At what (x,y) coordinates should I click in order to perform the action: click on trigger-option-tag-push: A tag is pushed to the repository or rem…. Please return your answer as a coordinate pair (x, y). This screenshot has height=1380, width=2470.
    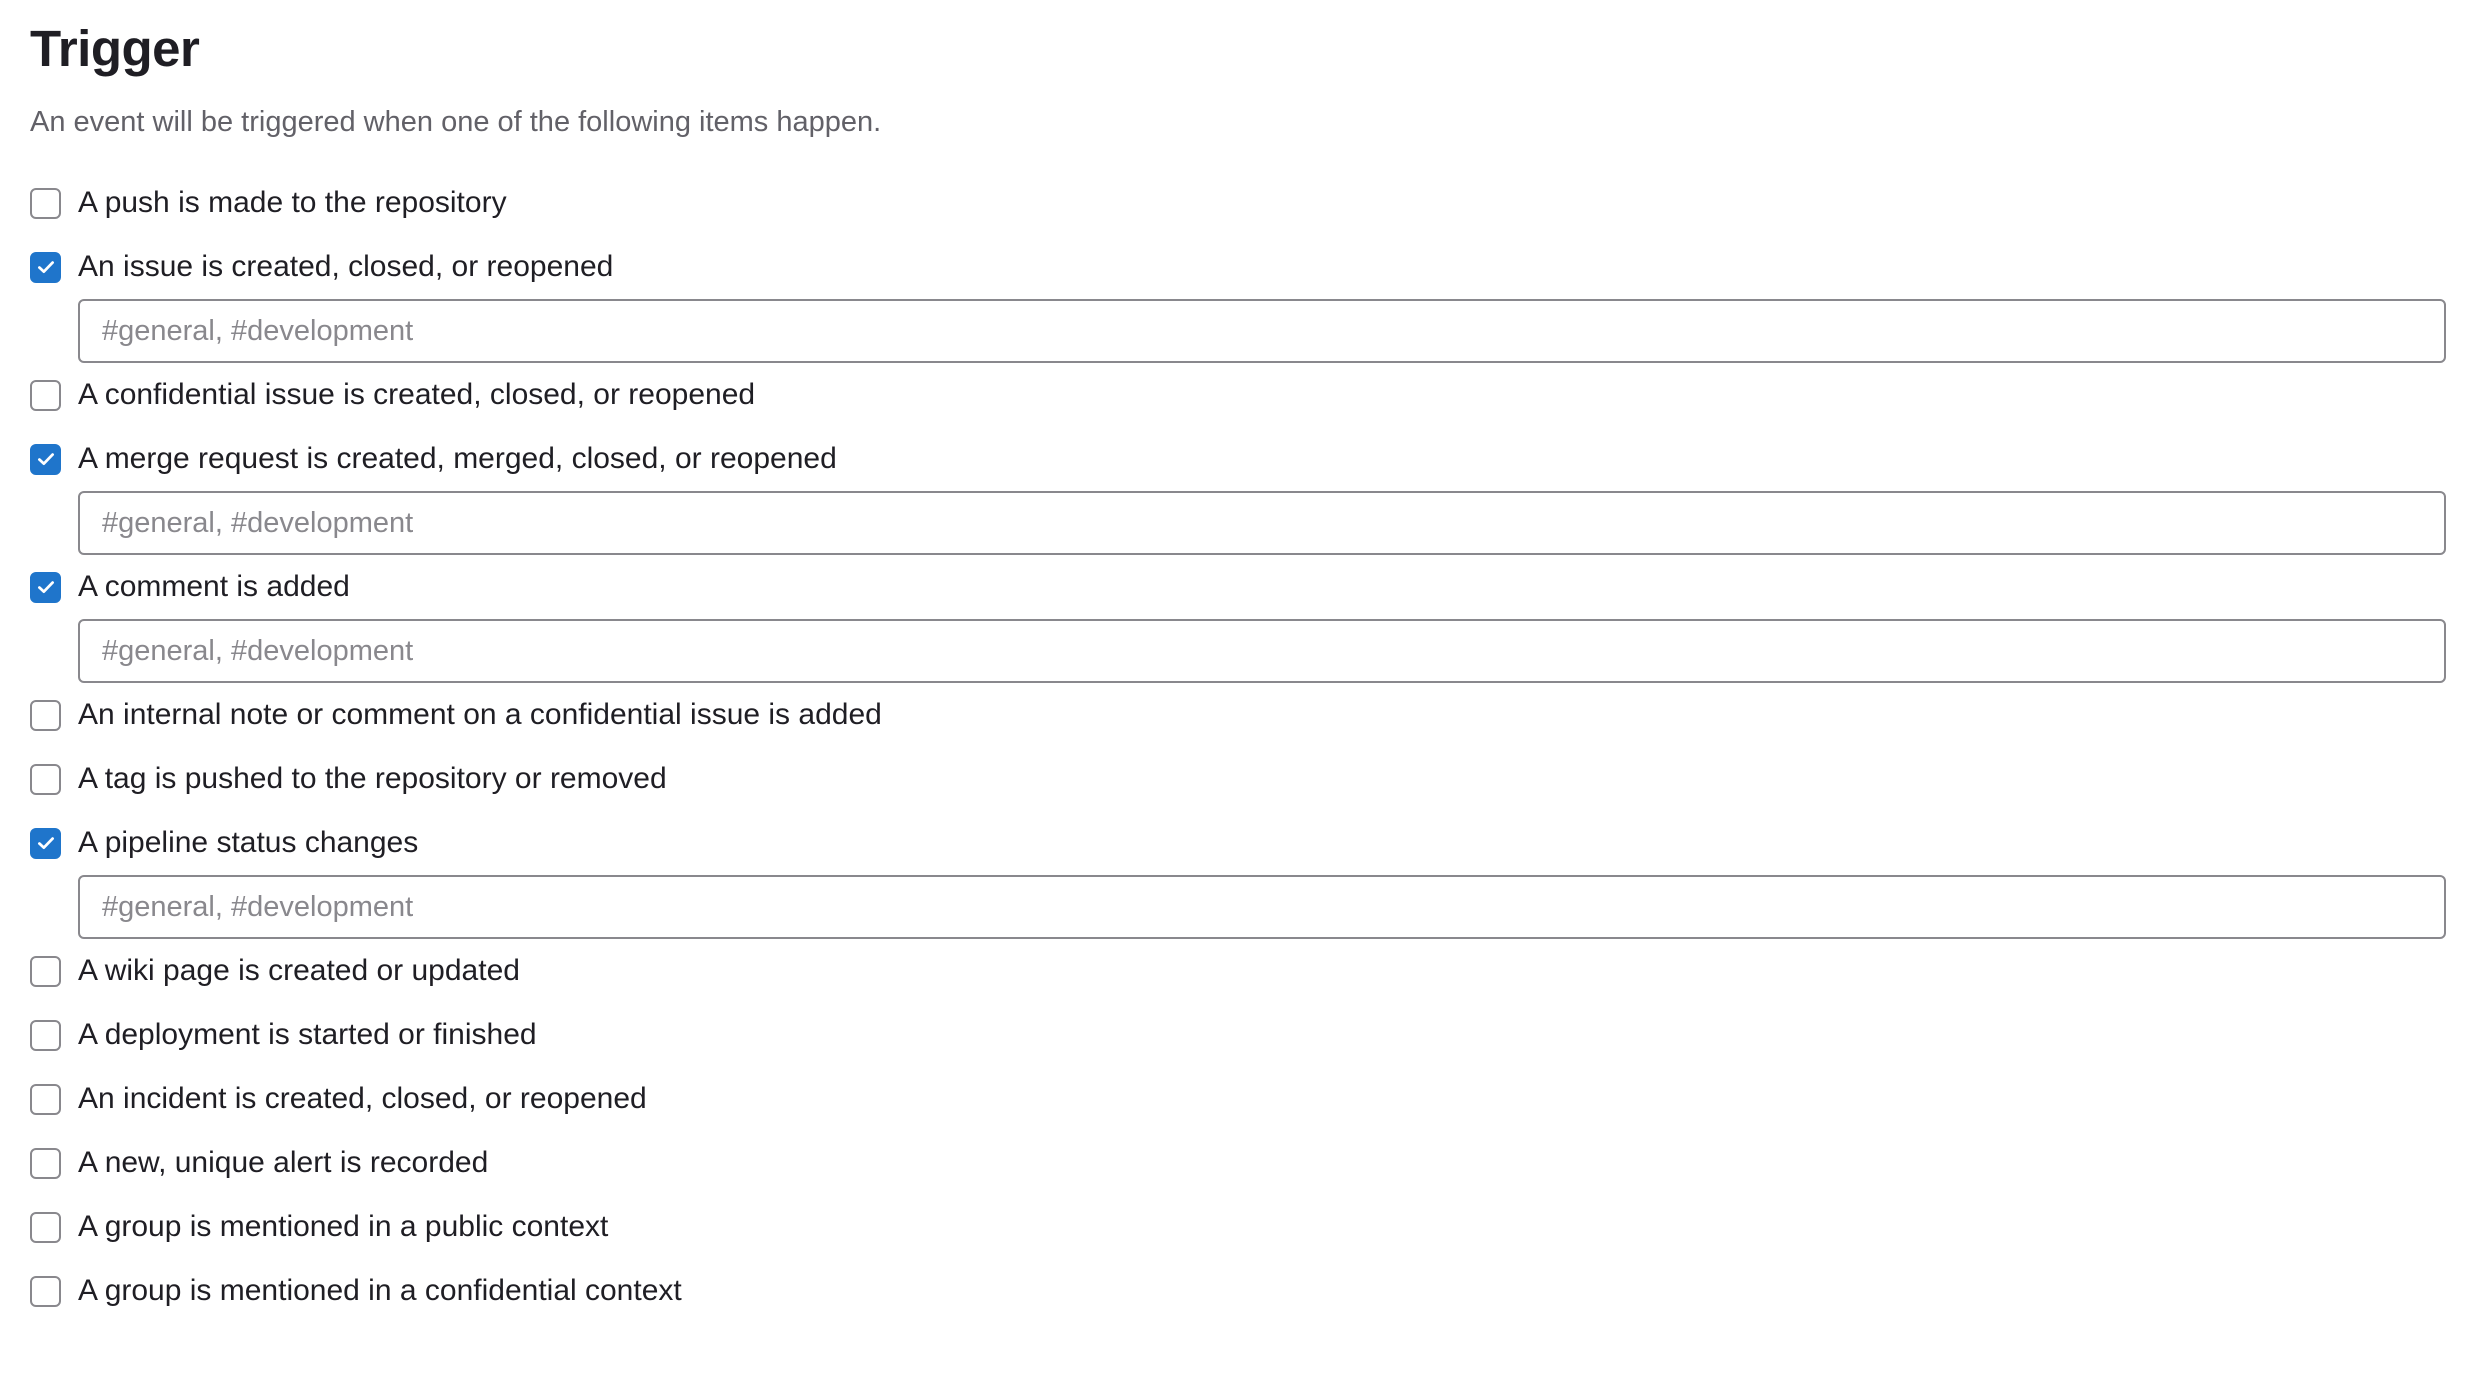
    Looking at the image, I should click on (1240, 779).